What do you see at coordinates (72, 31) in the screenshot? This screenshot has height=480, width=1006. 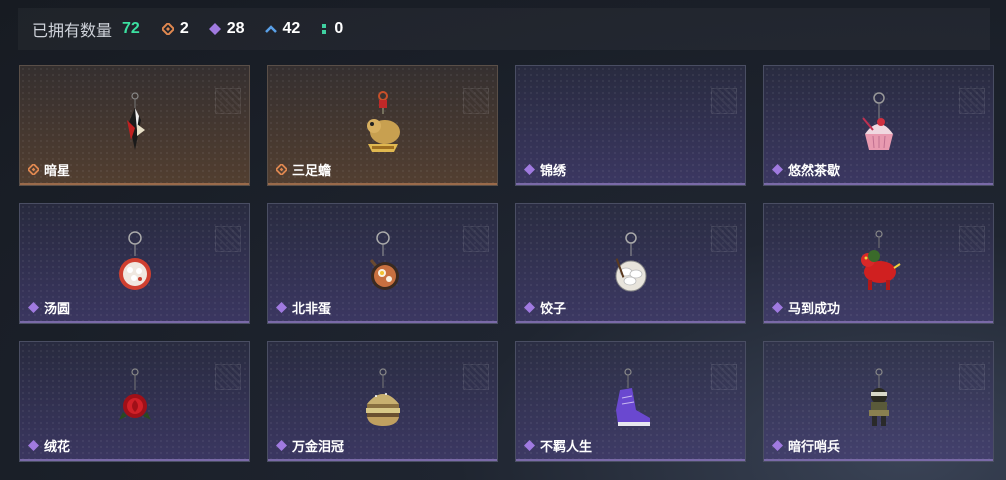 I see `owned-label: 已拥有数量` at bounding box center [72, 31].